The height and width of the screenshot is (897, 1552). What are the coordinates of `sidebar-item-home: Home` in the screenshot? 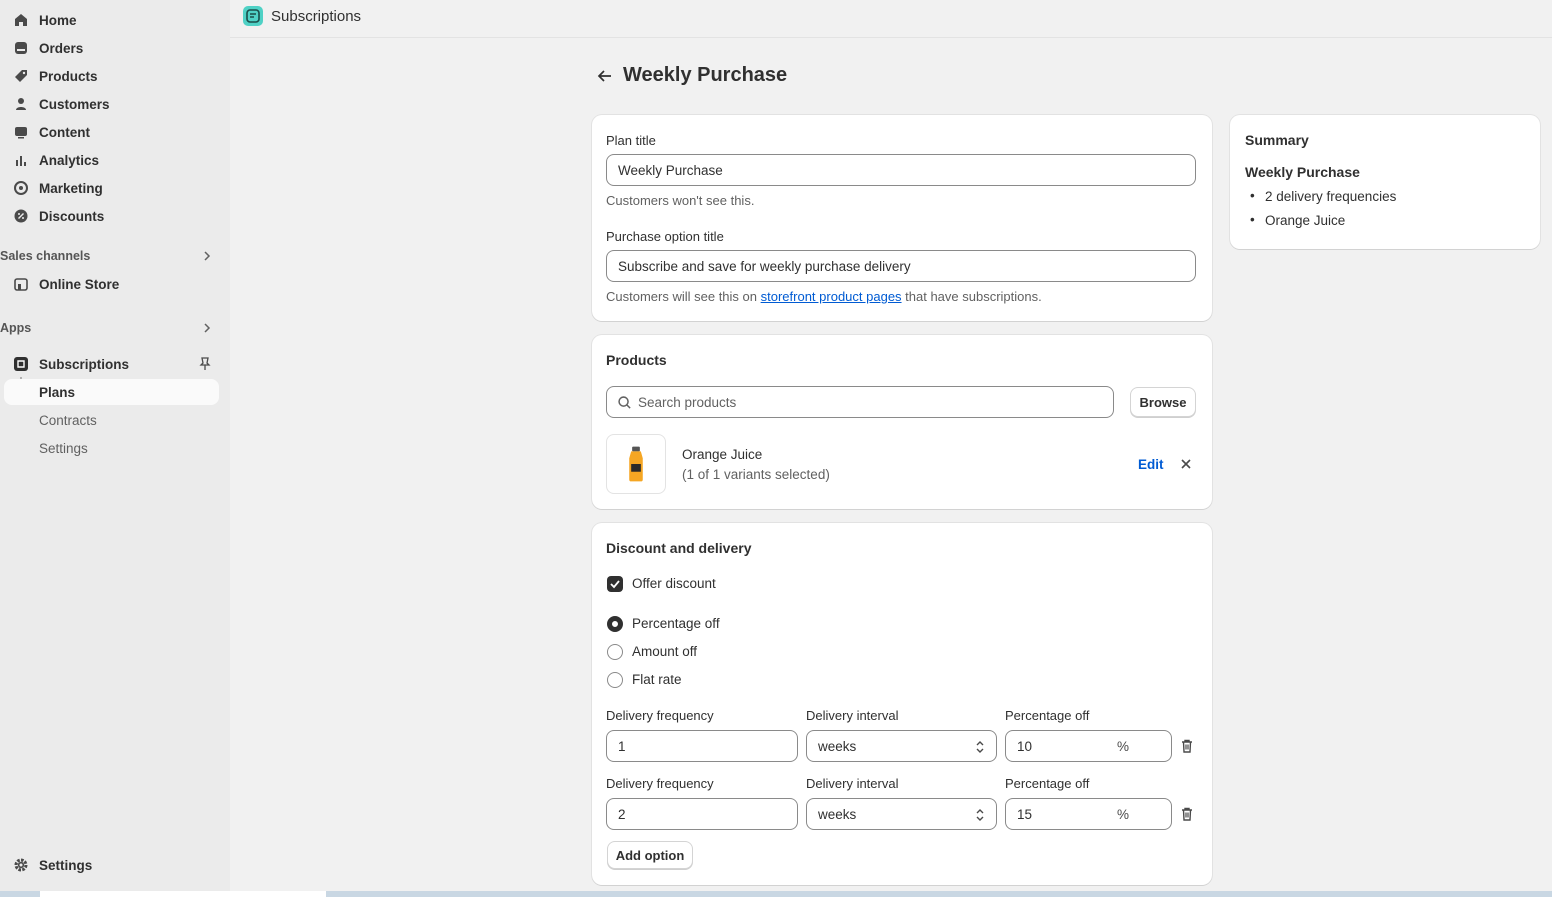 It's located at (109, 20).